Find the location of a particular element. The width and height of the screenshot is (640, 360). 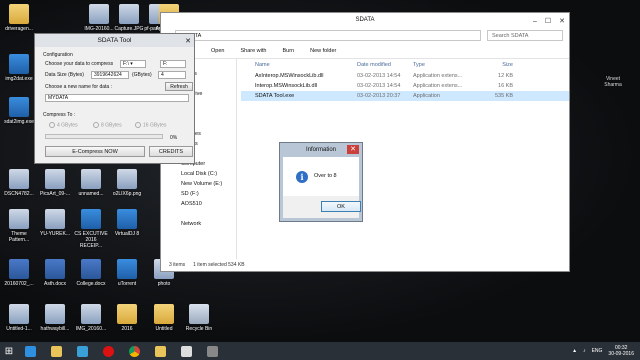

desktop-icon: uTorrent is located at coordinates (127, 273).